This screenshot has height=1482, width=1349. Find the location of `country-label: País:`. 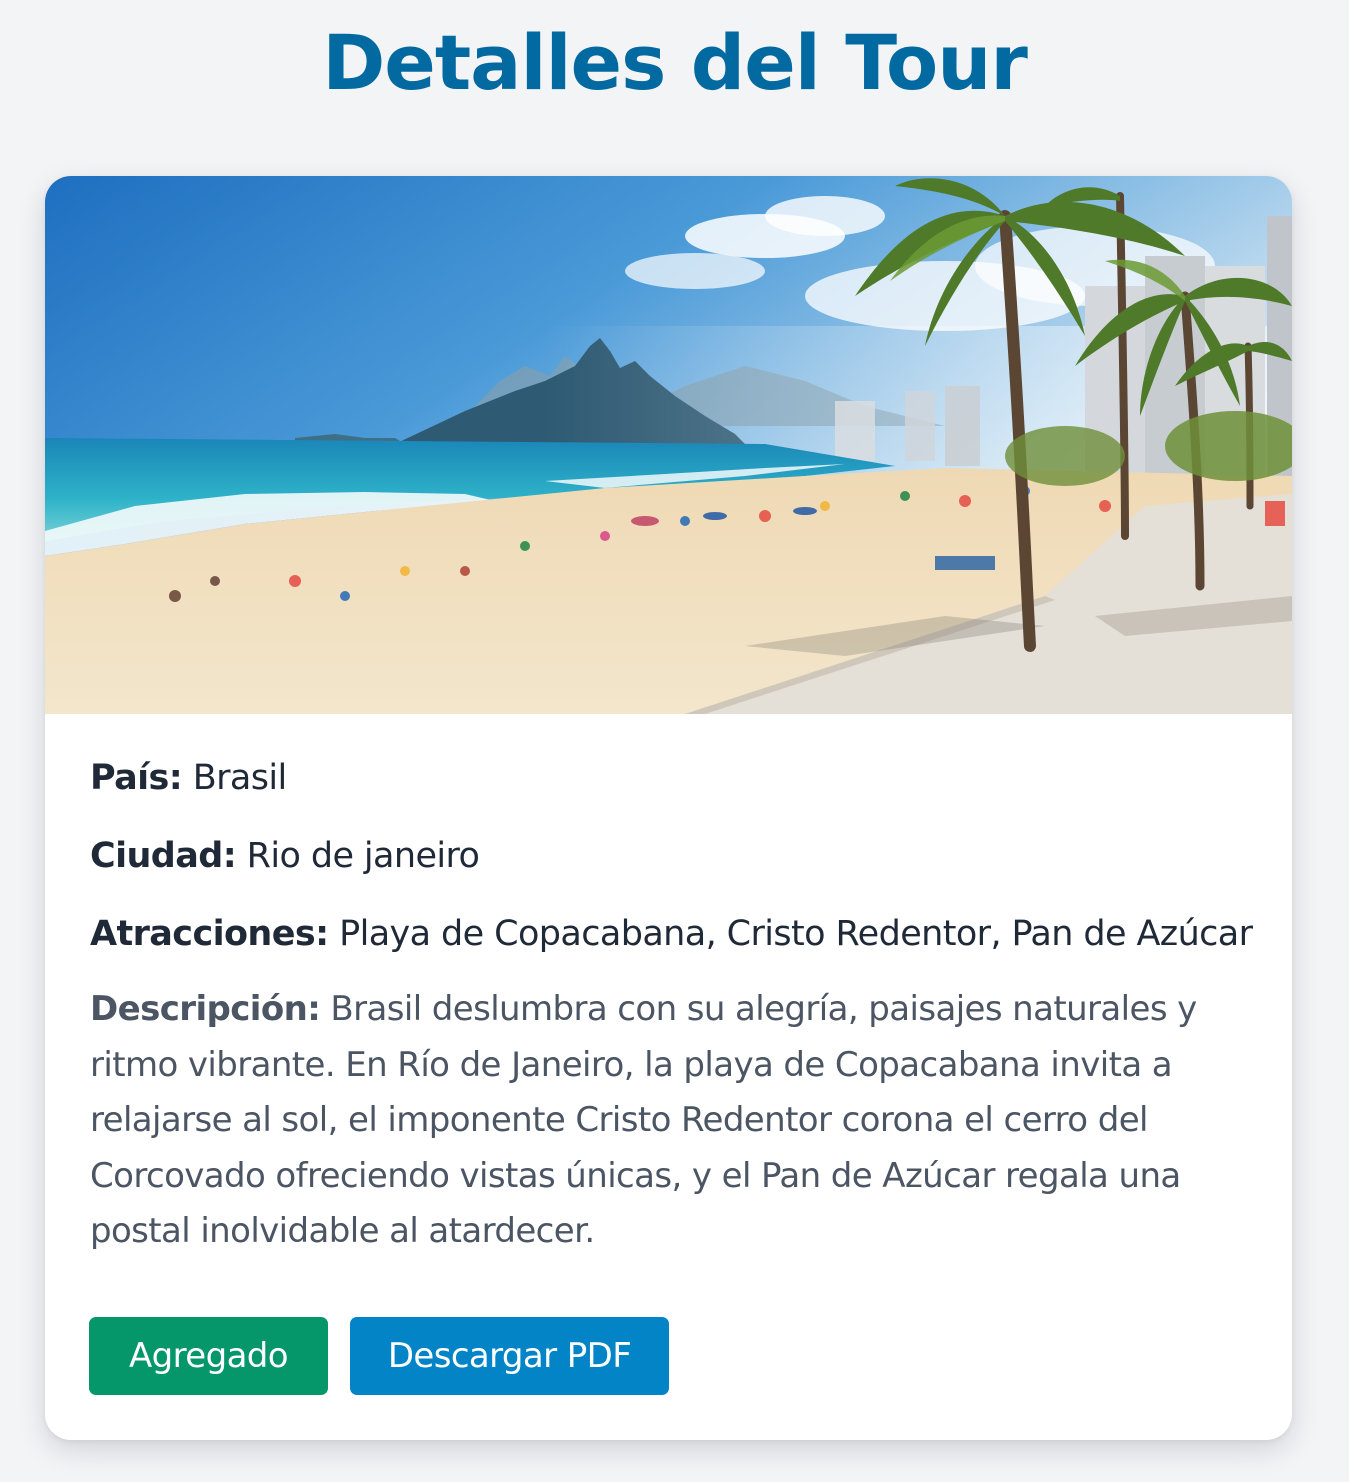

country-label: País: is located at coordinates (136, 778).